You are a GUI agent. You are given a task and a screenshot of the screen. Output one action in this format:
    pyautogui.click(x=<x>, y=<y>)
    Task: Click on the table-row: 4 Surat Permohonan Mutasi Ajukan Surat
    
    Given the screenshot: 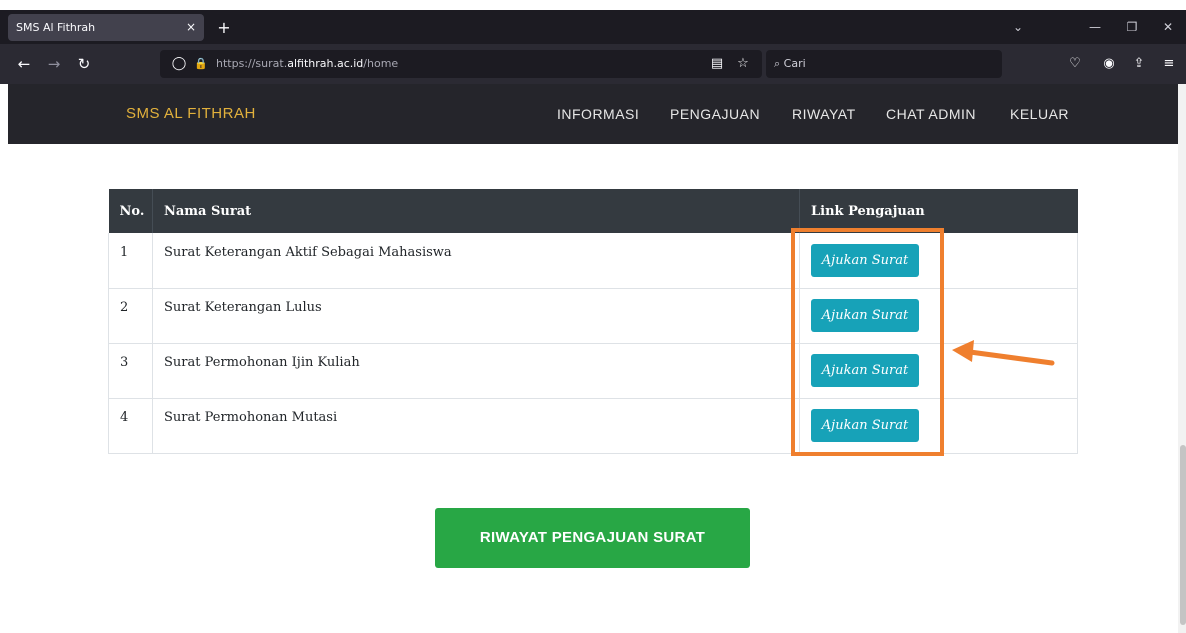 What is the action you would take?
    pyautogui.click(x=593, y=425)
    